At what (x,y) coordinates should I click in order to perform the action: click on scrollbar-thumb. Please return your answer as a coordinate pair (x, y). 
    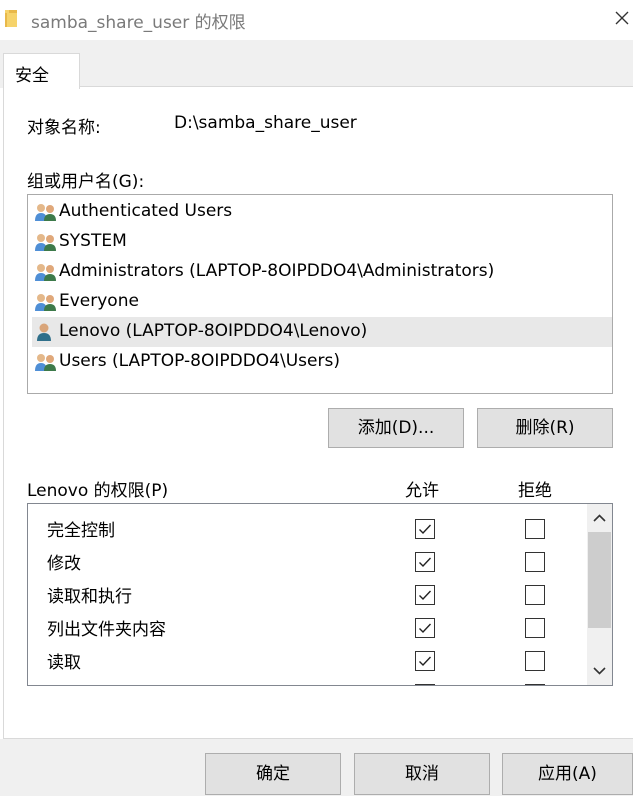
    Looking at the image, I should click on (599, 580).